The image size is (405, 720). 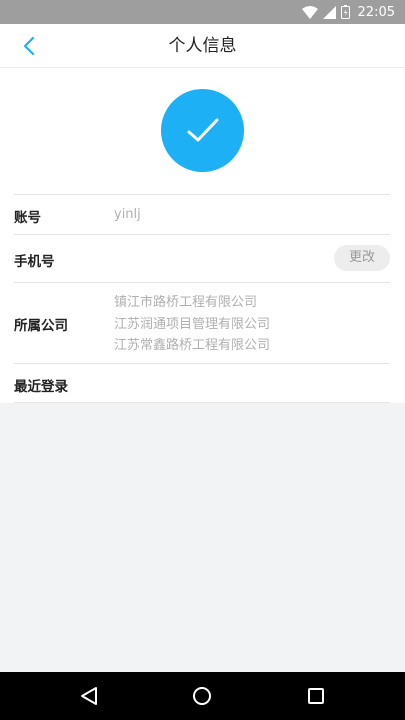 I want to click on system-nav-bar, so click(x=202, y=696).